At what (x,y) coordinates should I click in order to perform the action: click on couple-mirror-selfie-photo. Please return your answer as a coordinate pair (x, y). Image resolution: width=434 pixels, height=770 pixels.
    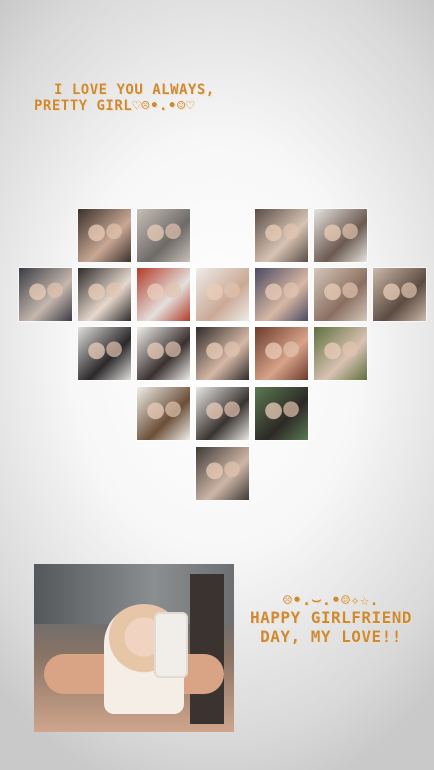
    Looking at the image, I should click on (134, 648).